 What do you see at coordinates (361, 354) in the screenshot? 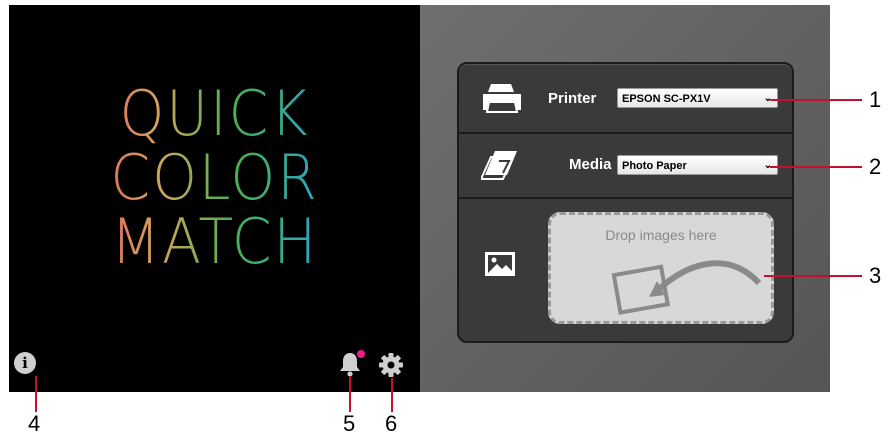
I see `notification-badge` at bounding box center [361, 354].